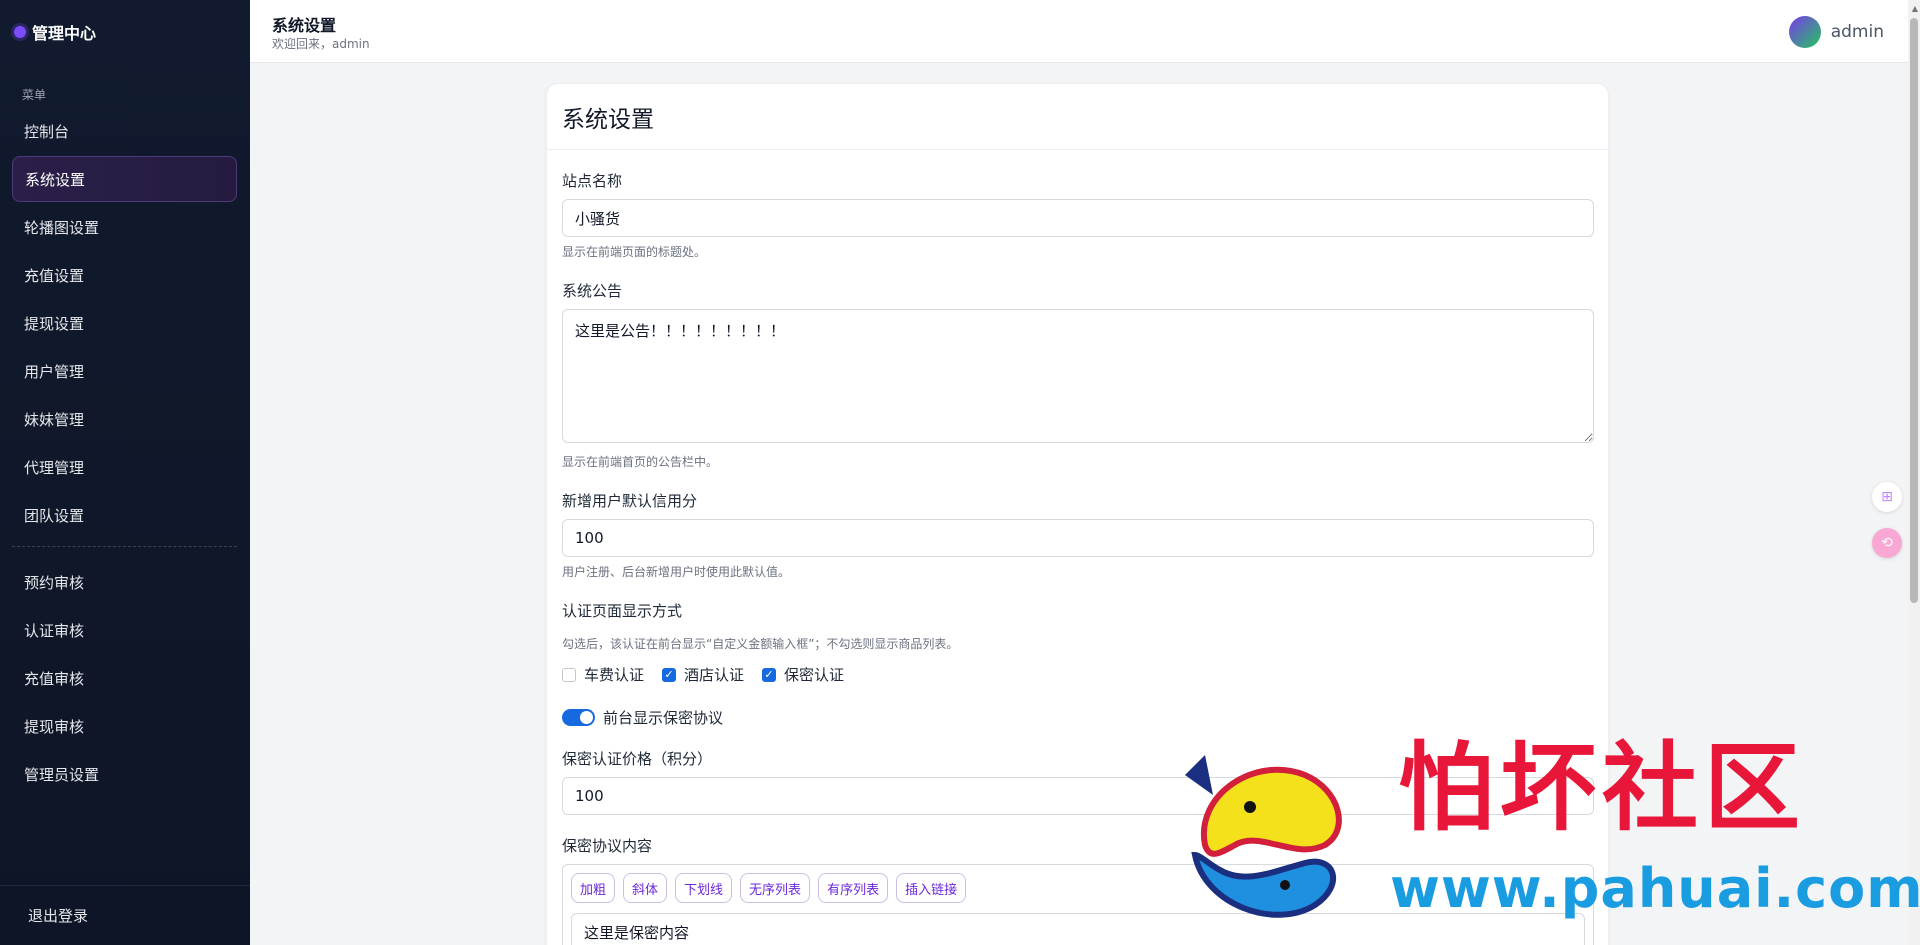  I want to click on checkbox-secret-auth: ✓ 保密认证, so click(803, 674).